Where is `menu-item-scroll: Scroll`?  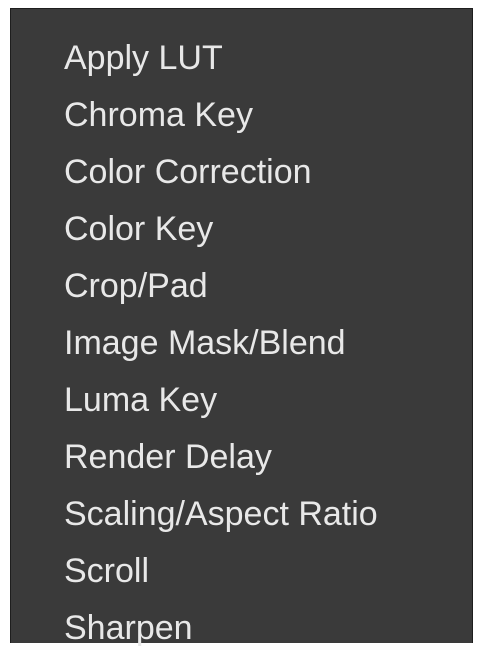
menu-item-scroll: Scroll is located at coordinates (241, 574).